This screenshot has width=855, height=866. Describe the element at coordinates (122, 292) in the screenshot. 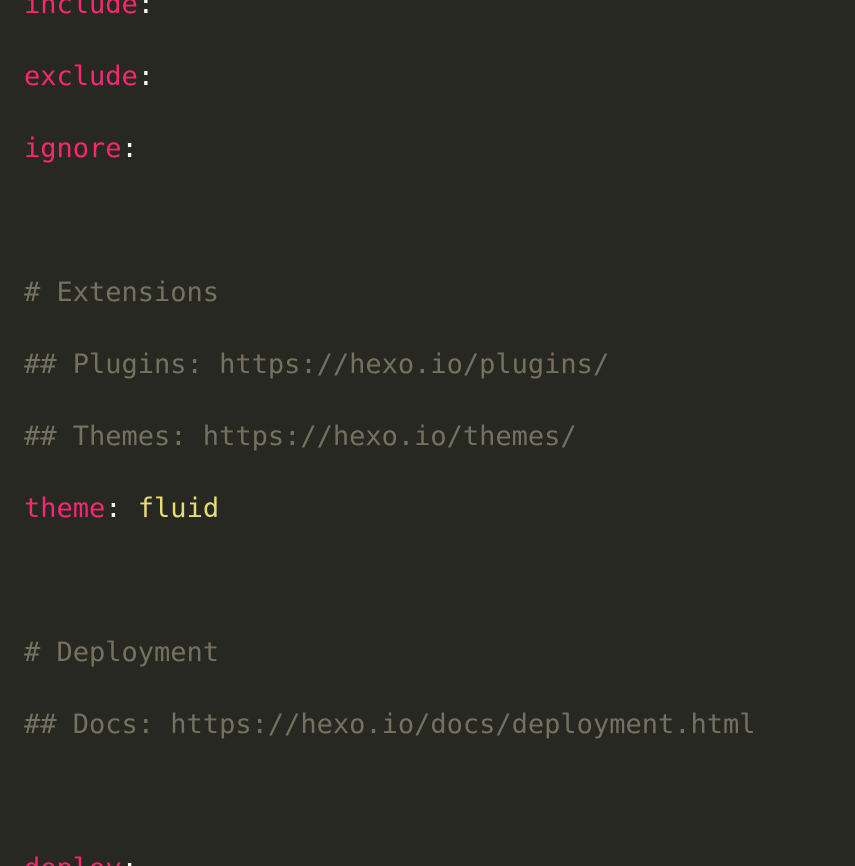

I see `yaml-comment: # Extensions` at that location.